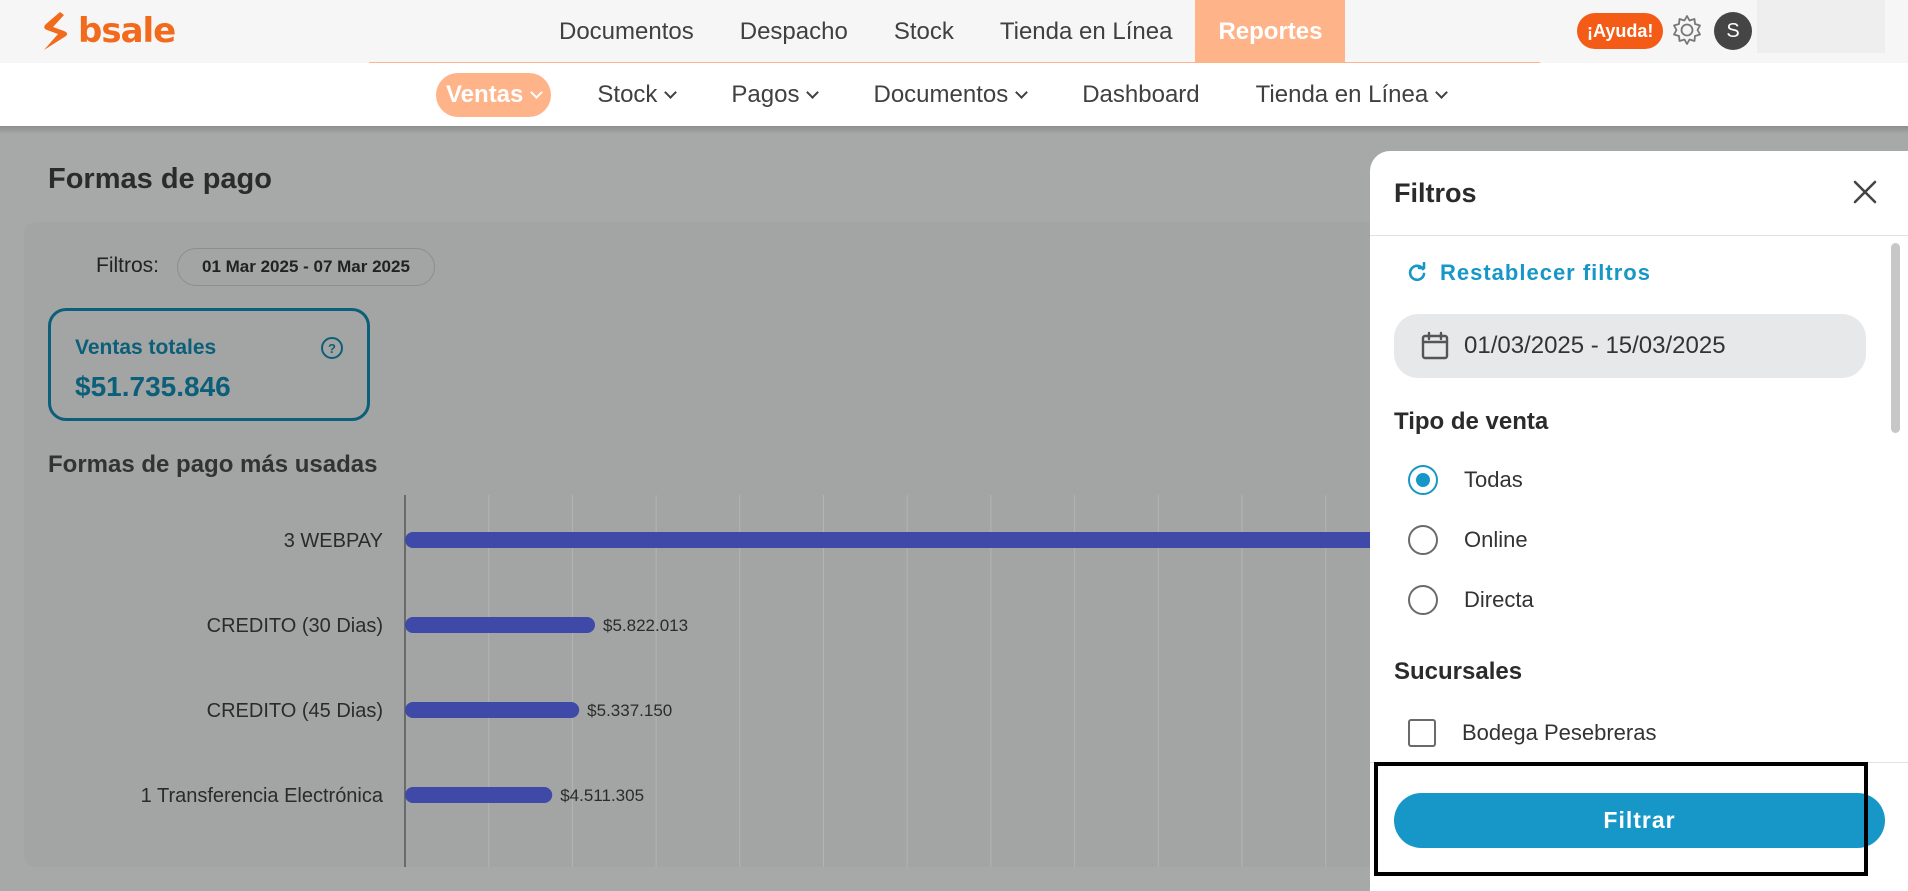 This screenshot has width=1908, height=891. Describe the element at coordinates (645, 625) in the screenshot. I see `value-label: $5.822.013` at that location.